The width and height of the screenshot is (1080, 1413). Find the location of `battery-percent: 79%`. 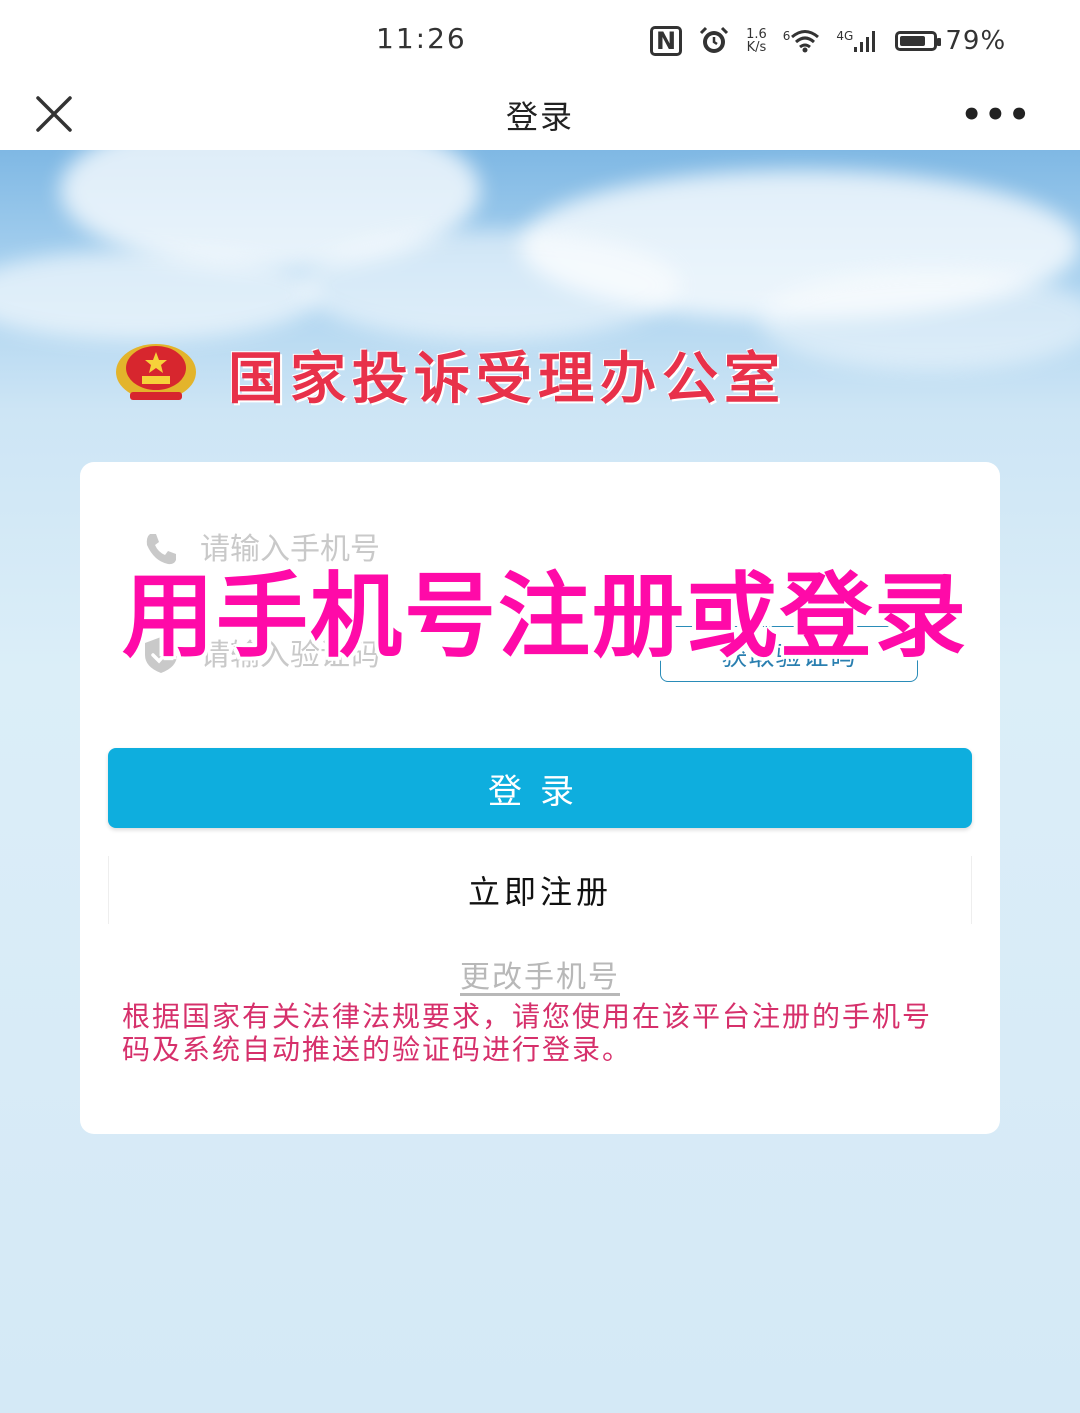

battery-percent: 79% is located at coordinates (976, 41).